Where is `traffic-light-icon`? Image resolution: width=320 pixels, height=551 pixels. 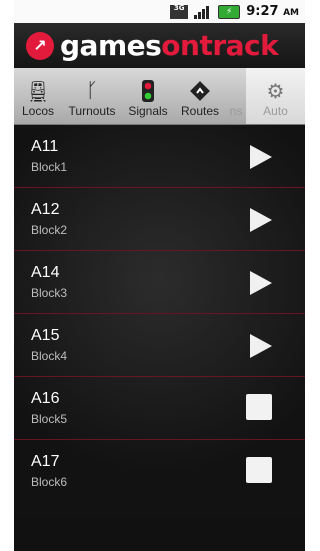 traffic-light-icon is located at coordinates (148, 91).